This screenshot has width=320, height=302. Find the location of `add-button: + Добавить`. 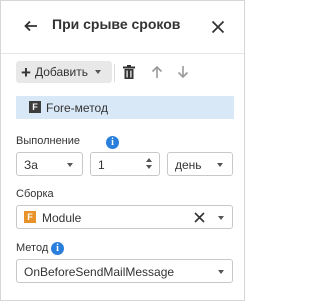

add-button: + Добавить is located at coordinates (64, 72).